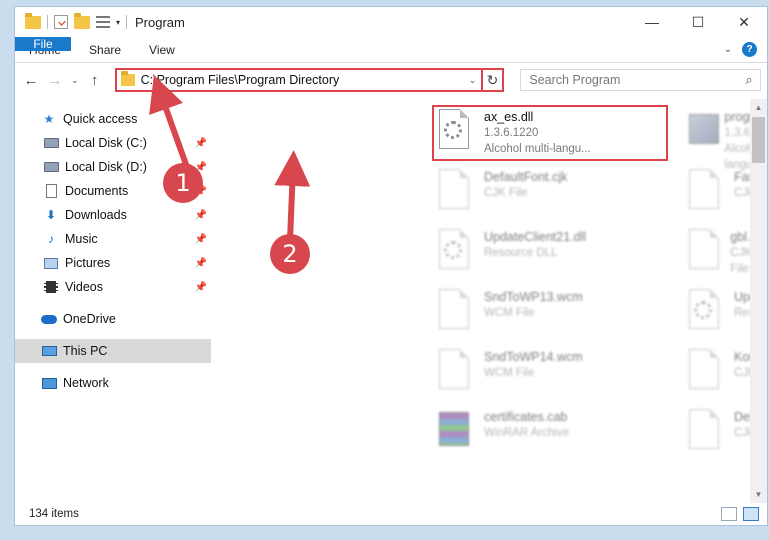 The image size is (769, 540). I want to click on sidebar-item-label: Documents, so click(97, 191).